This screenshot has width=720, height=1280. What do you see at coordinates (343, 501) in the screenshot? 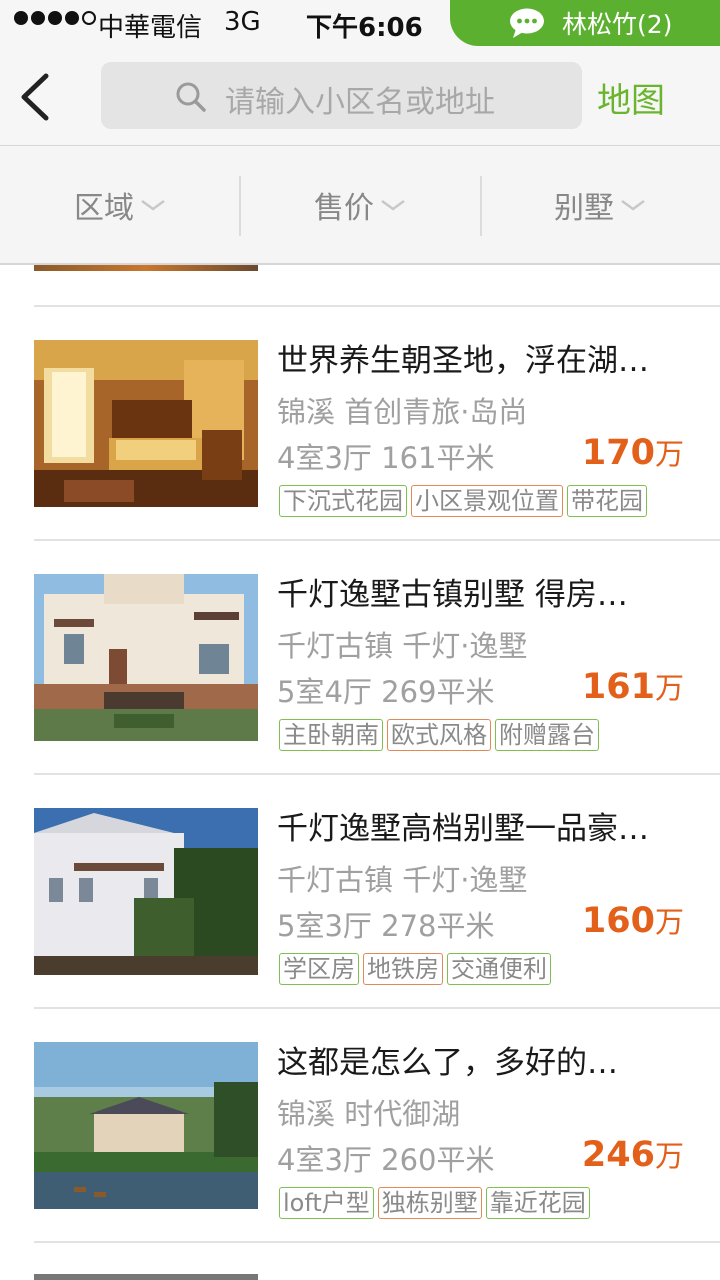
I see `listing-tag: 下沉式花园` at bounding box center [343, 501].